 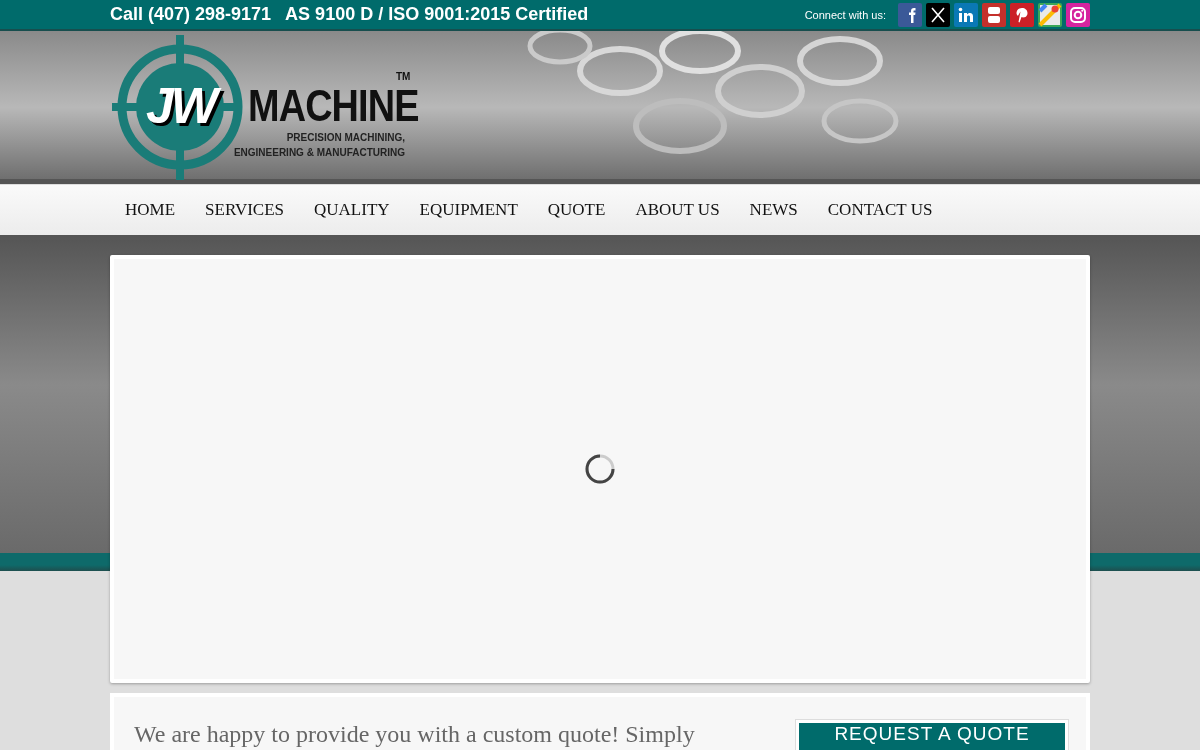 I want to click on social-label: Connect with us:, so click(x=845, y=14).